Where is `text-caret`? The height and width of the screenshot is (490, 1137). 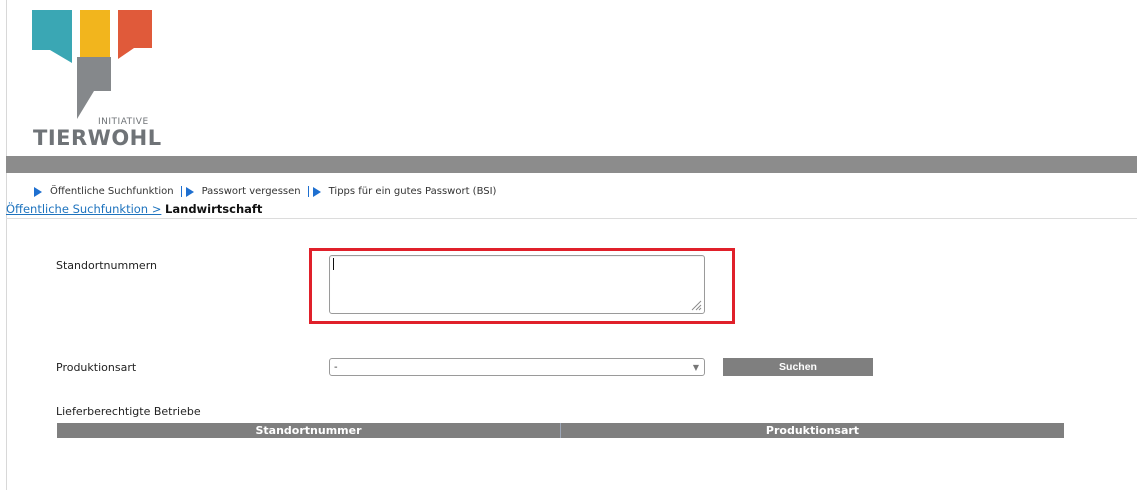 text-caret is located at coordinates (333, 264).